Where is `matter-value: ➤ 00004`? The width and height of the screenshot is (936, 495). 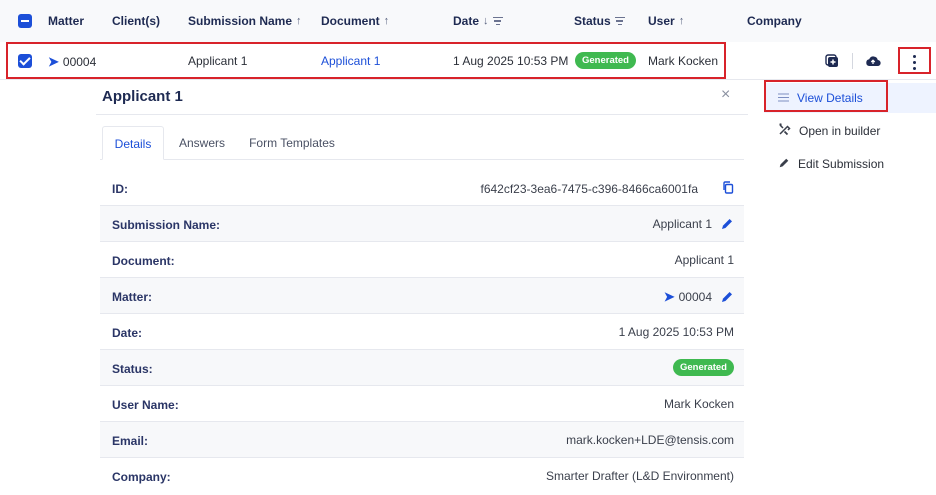 matter-value: ➤ 00004 is located at coordinates (688, 297).